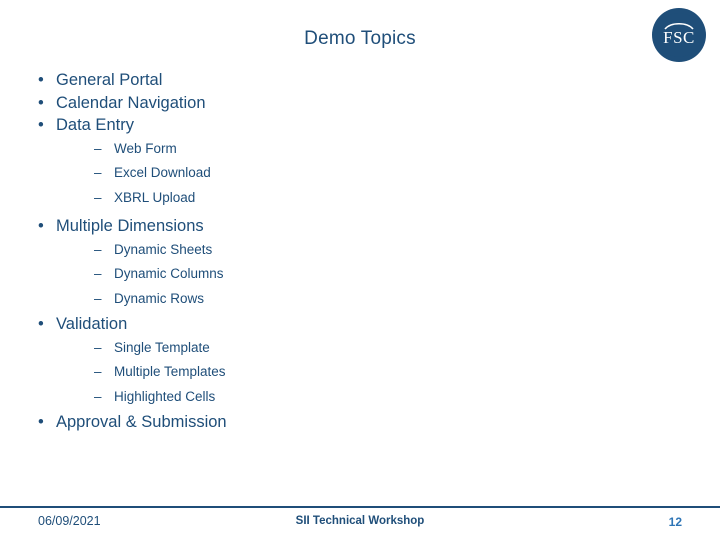  I want to click on footer-title: SII Technical Workshop, so click(360, 521).